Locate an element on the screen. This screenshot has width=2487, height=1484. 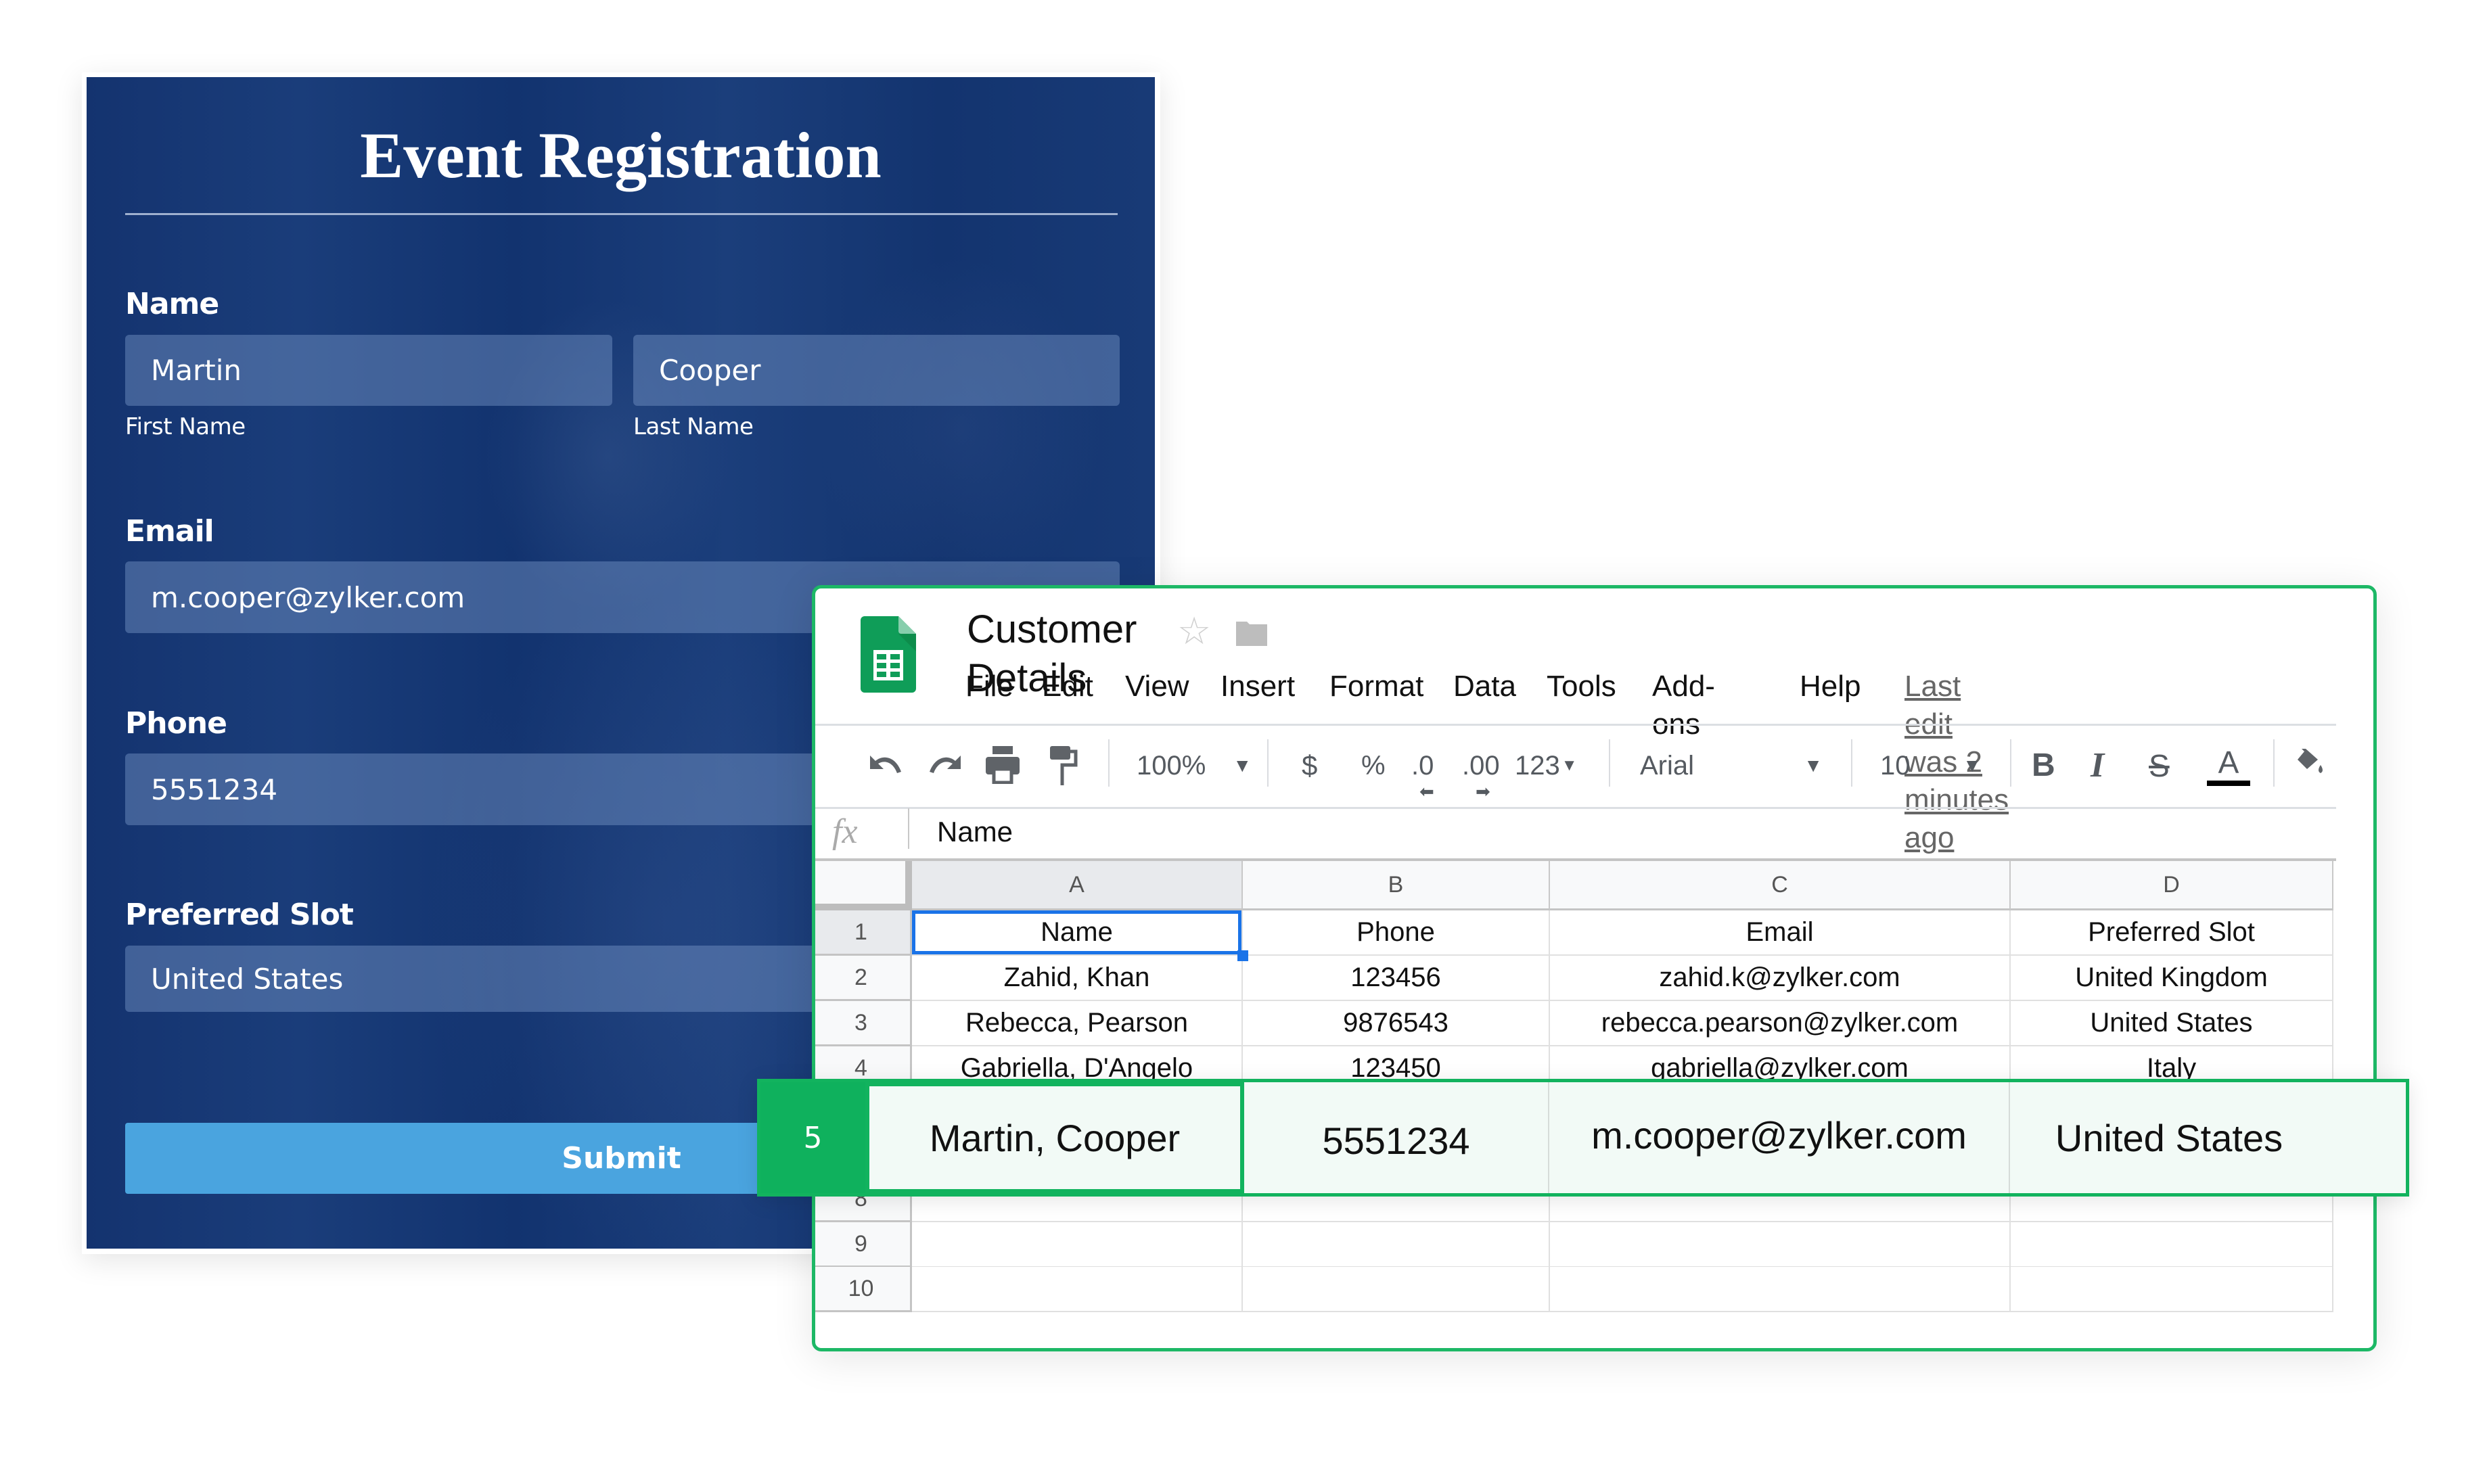
zoom-value: 100% is located at coordinates (1172, 766).